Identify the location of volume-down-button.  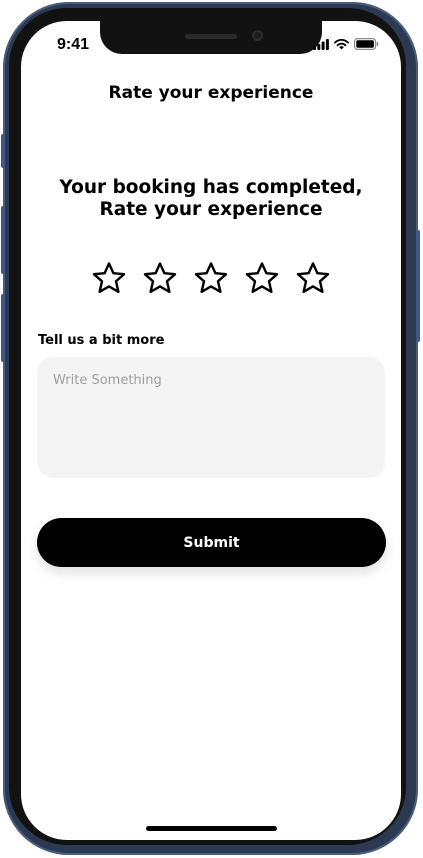
(3, 328).